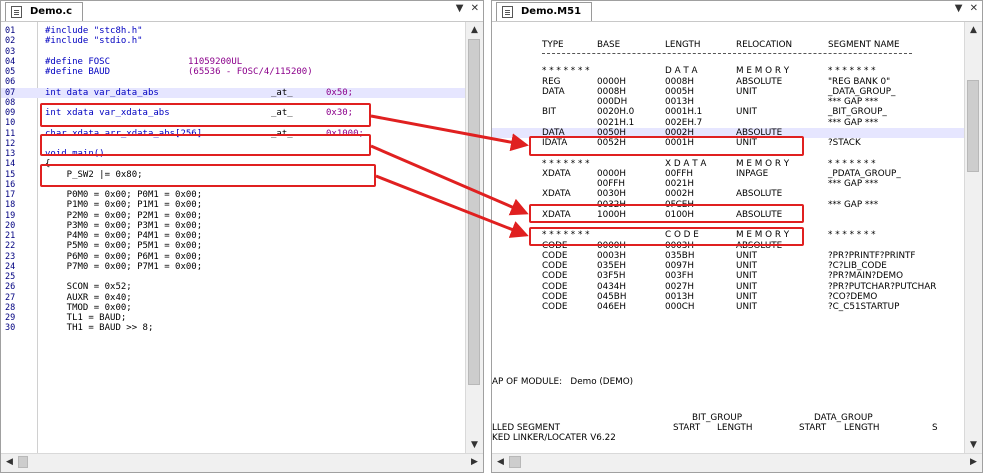  I want to click on code-line: 23 P6M0 = 0x00; P6M1 = 0x00;, so click(233, 257).